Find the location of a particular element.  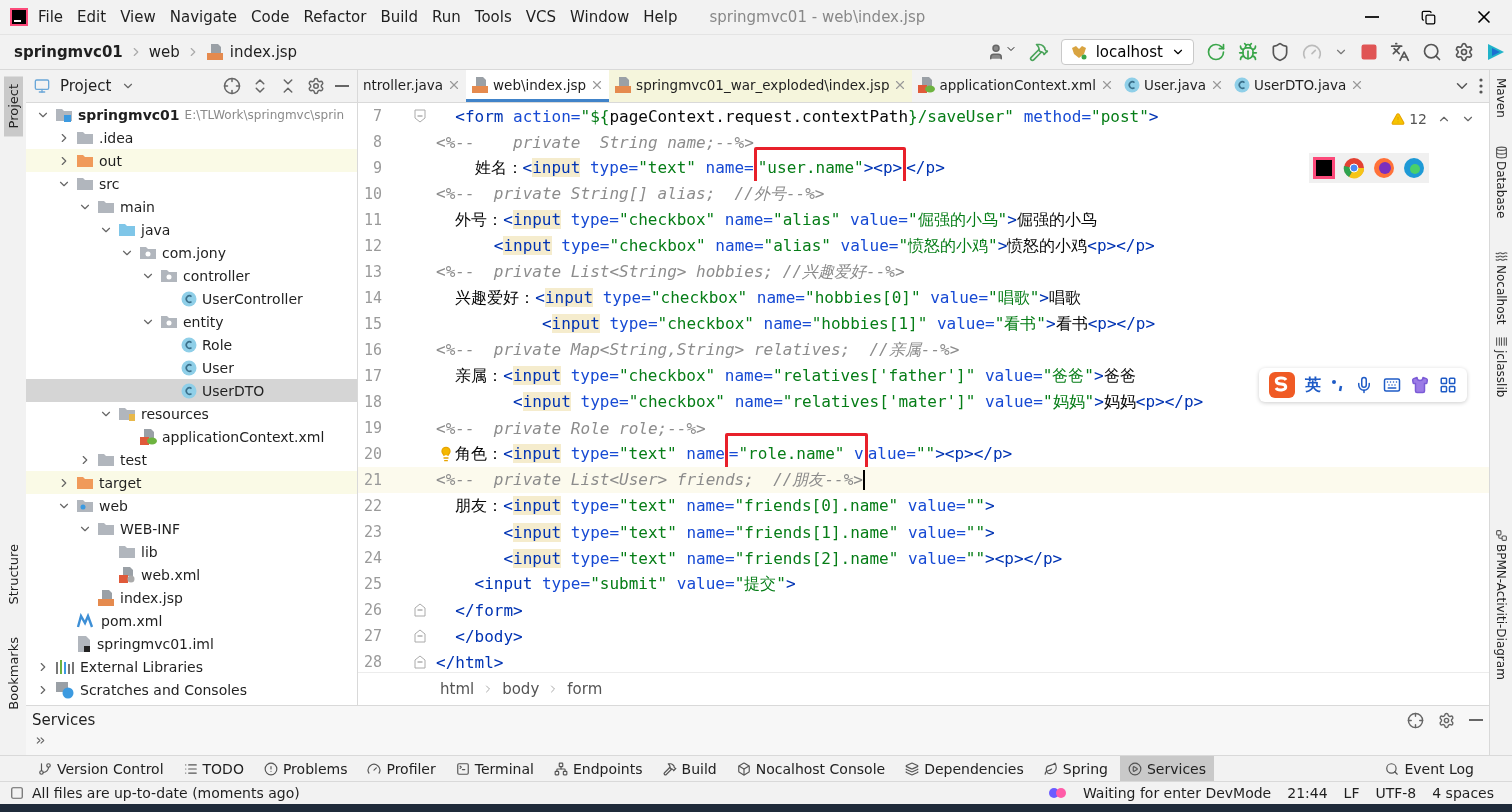

menu-item: Refactor is located at coordinates (335, 17).